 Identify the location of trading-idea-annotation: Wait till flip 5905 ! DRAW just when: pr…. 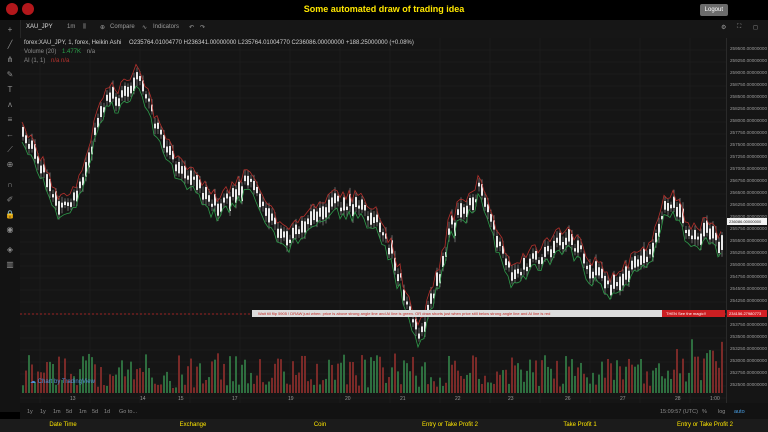
(460, 313).